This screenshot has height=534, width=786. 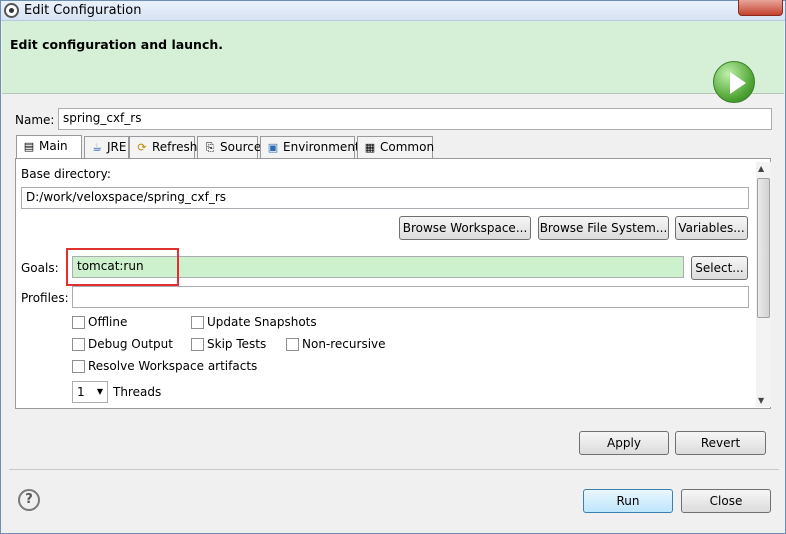 What do you see at coordinates (122, 267) in the screenshot?
I see `highlight-annotation` at bounding box center [122, 267].